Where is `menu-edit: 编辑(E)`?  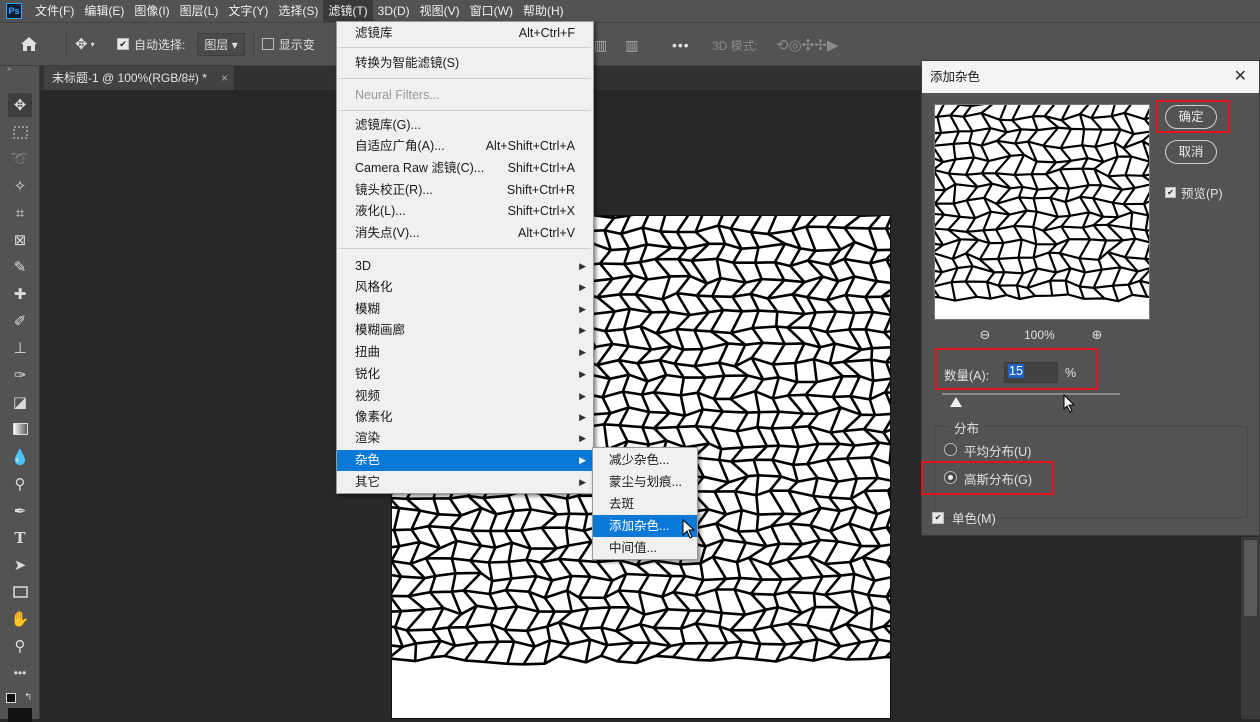
menu-edit: 编辑(E) is located at coordinates (104, 11).